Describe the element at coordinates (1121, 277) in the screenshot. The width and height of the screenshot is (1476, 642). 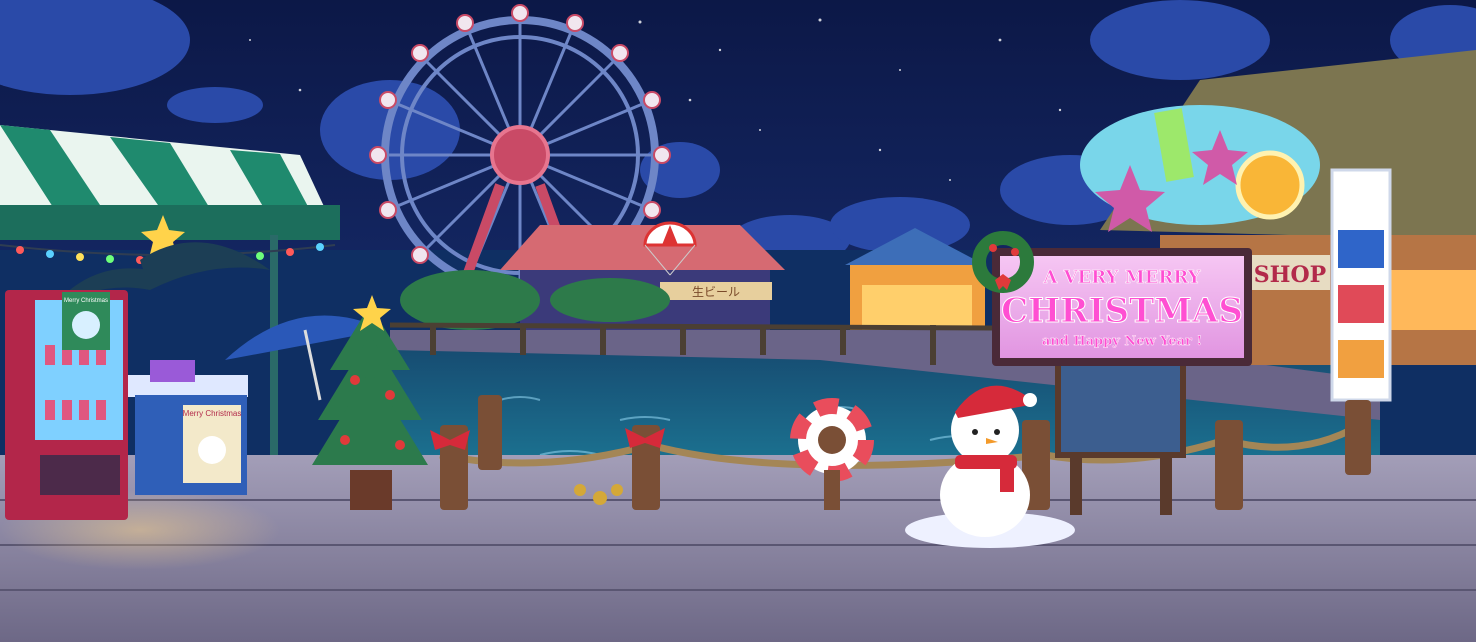
I see `sign-line-1: A VERY MERRY` at that location.